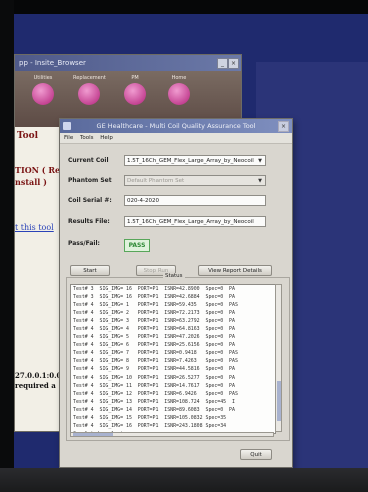 This screenshot has width=368, height=492. What do you see at coordinates (184, 7) in the screenshot?
I see `monitor-bezel-top` at bounding box center [184, 7].